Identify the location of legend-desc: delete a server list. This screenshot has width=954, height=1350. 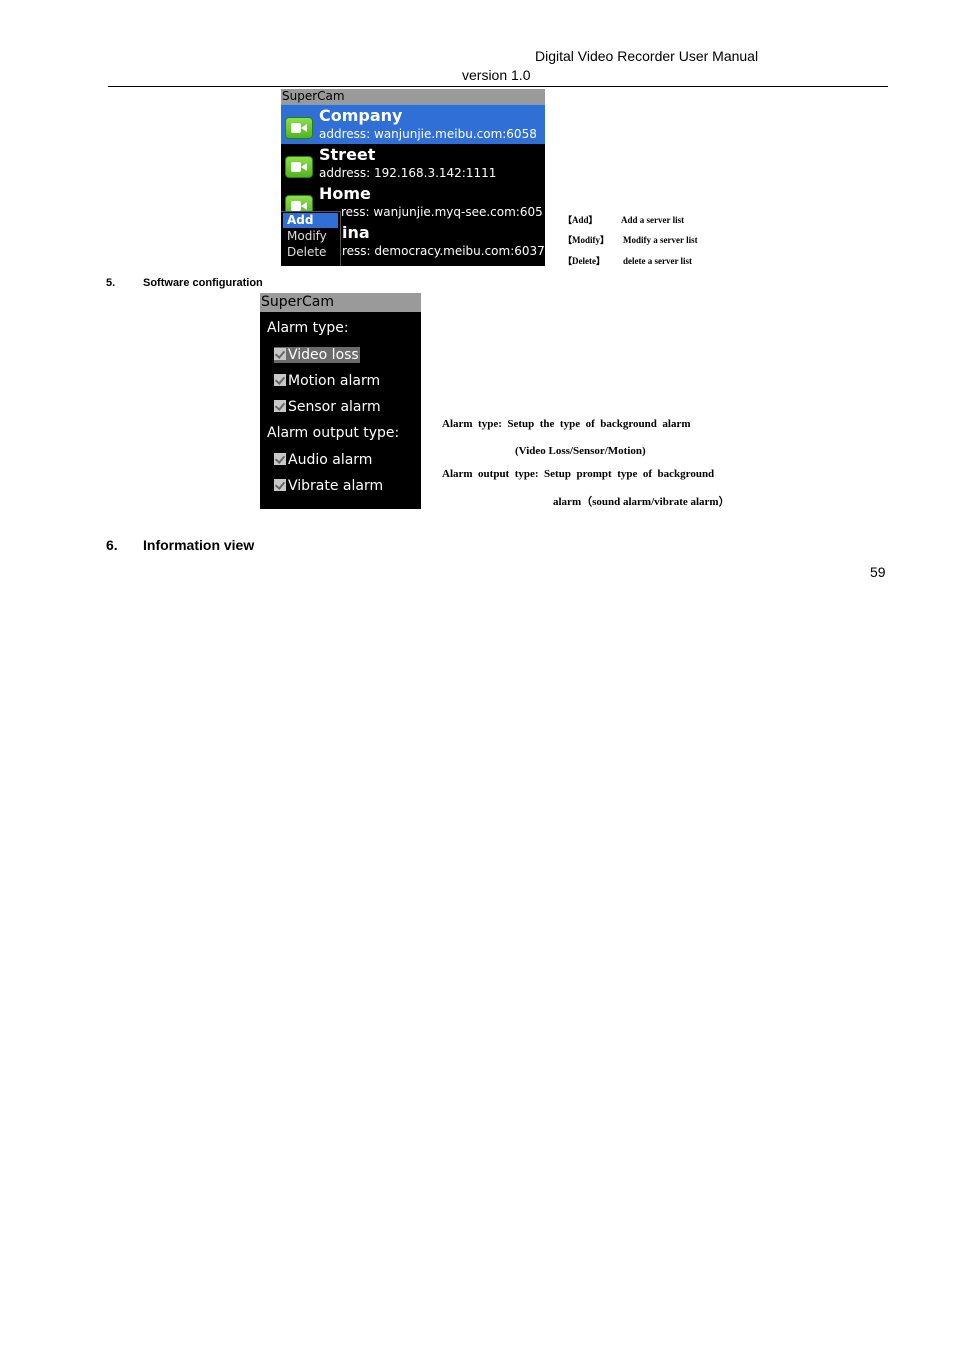
(658, 261).